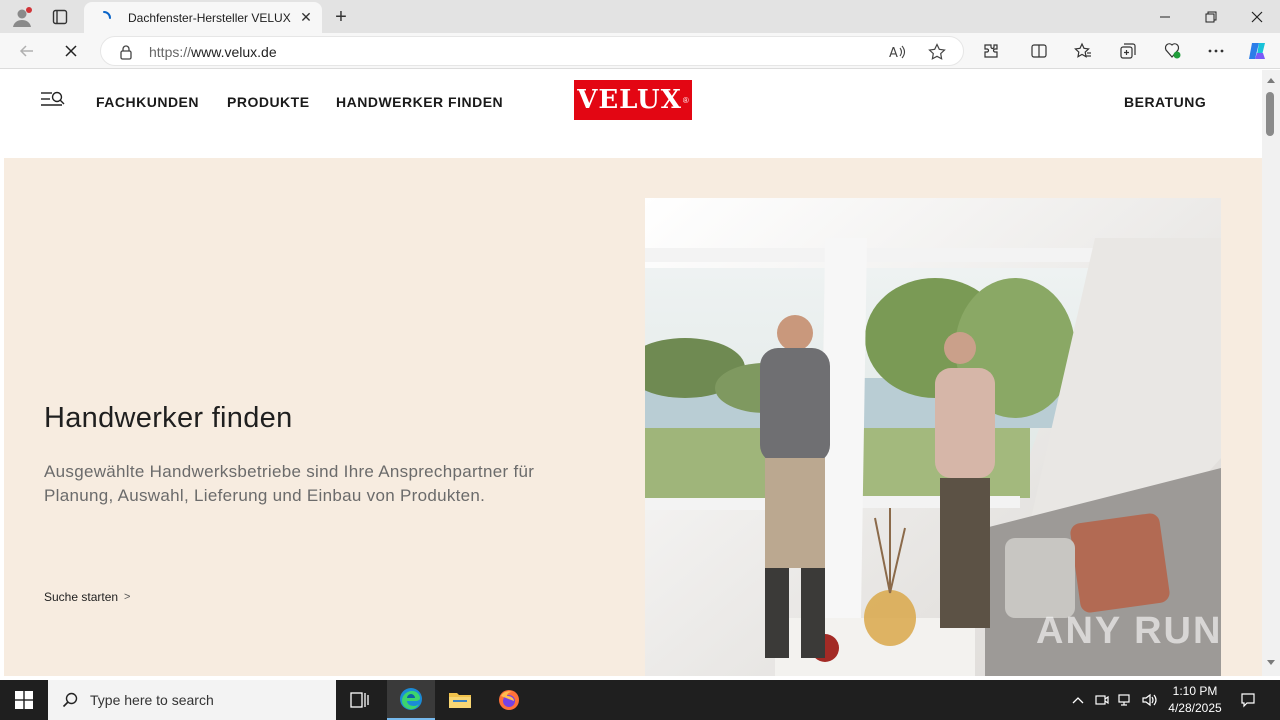  Describe the element at coordinates (147, 102) in the screenshot. I see `nav-fachkunden: FACHKUNDEN` at that location.